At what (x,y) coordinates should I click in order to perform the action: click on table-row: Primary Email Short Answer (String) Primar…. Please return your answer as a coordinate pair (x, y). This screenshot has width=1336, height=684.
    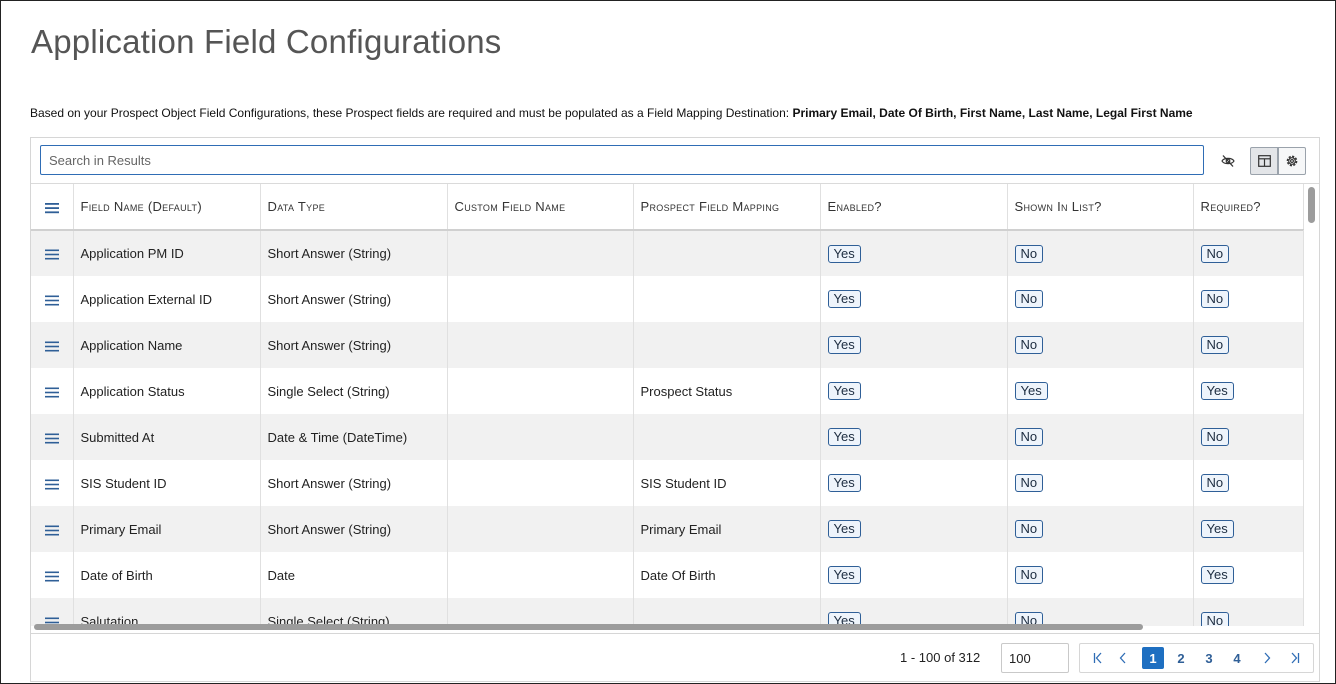
    Looking at the image, I should click on (667, 529).